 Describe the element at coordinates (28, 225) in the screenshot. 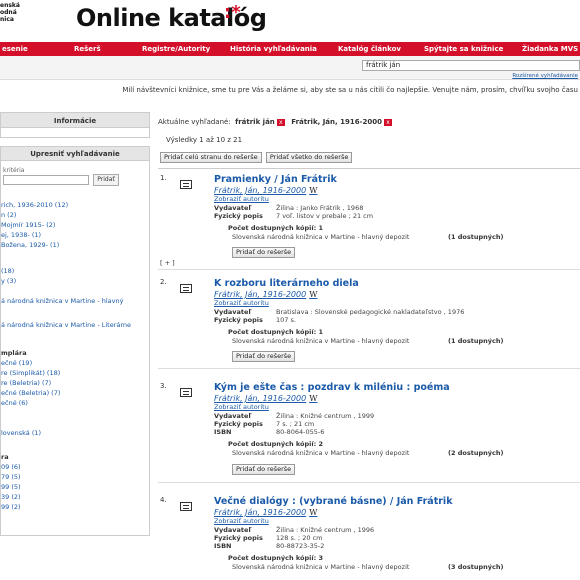

I see `facet-author: Mojmír 1915- (2)` at that location.